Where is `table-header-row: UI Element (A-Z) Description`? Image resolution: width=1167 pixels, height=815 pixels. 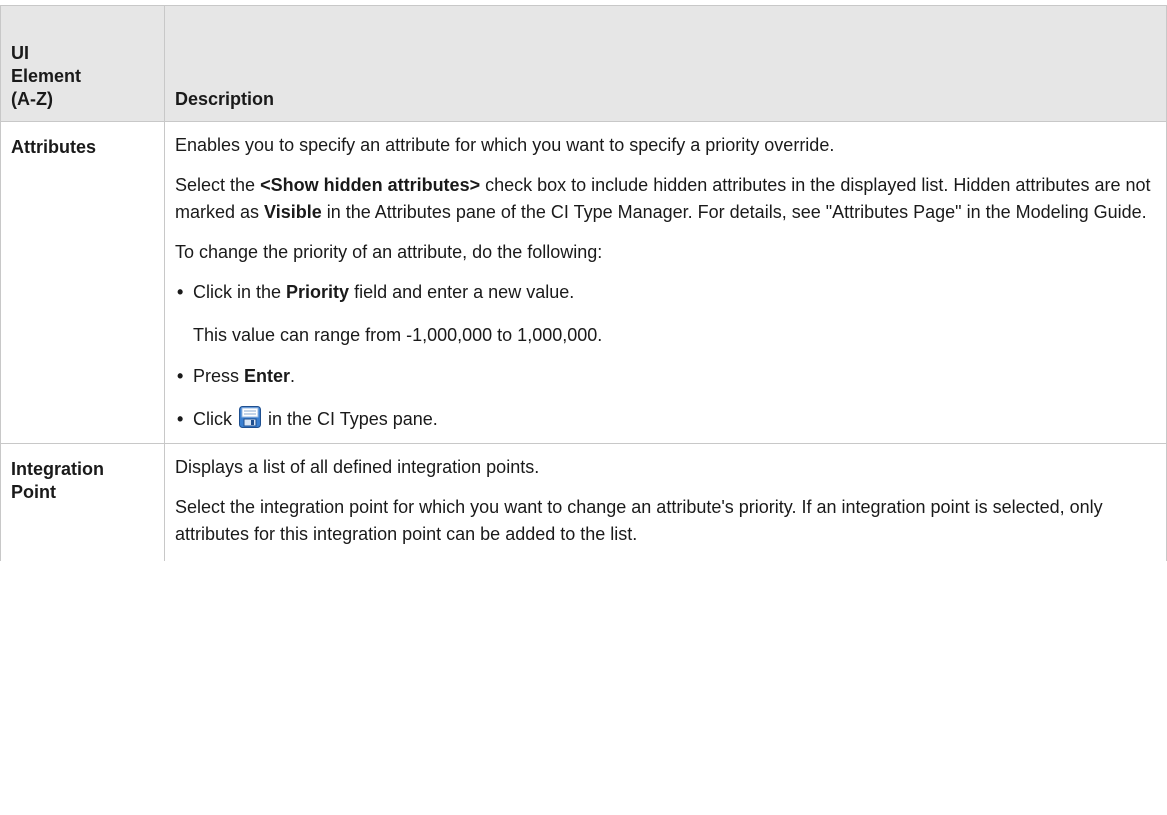 table-header-row: UI Element (A-Z) Description is located at coordinates (583, 63).